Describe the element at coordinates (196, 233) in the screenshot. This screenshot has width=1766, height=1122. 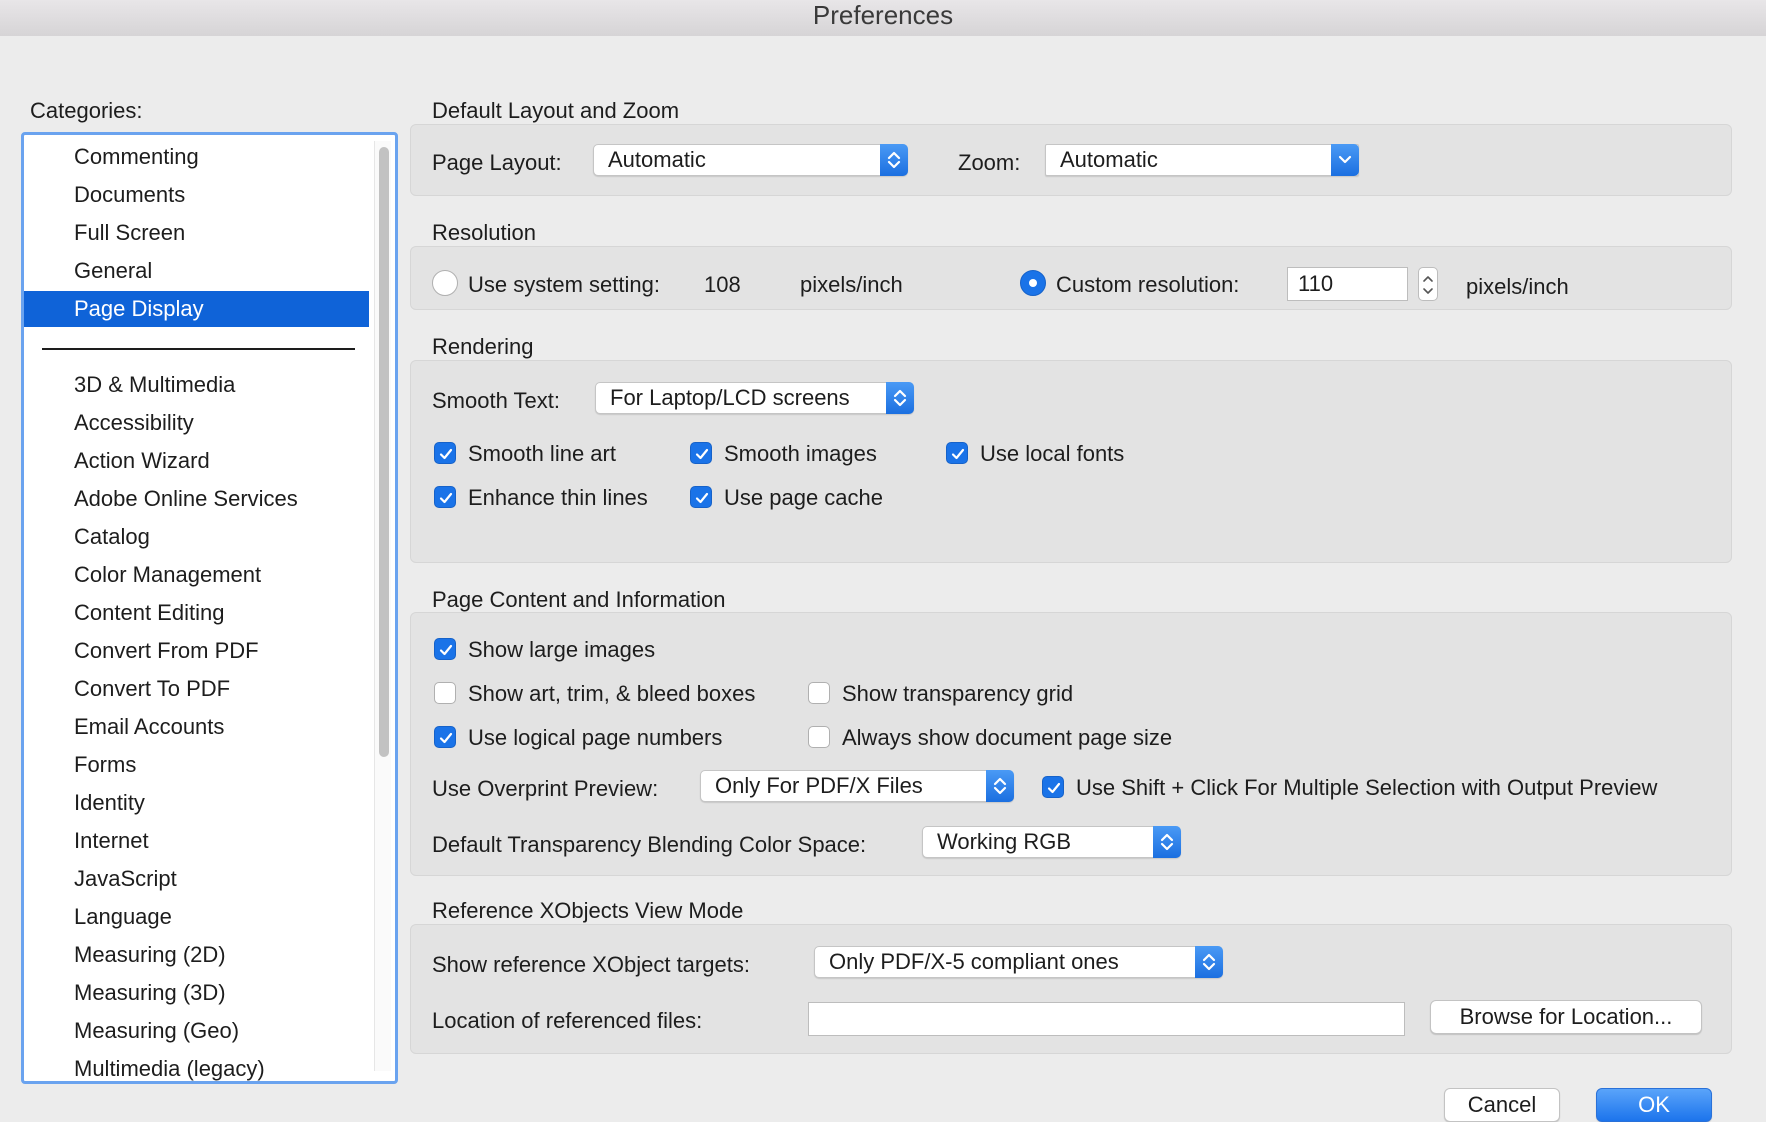
I see `category-item-full-screen: Full Screen` at that location.